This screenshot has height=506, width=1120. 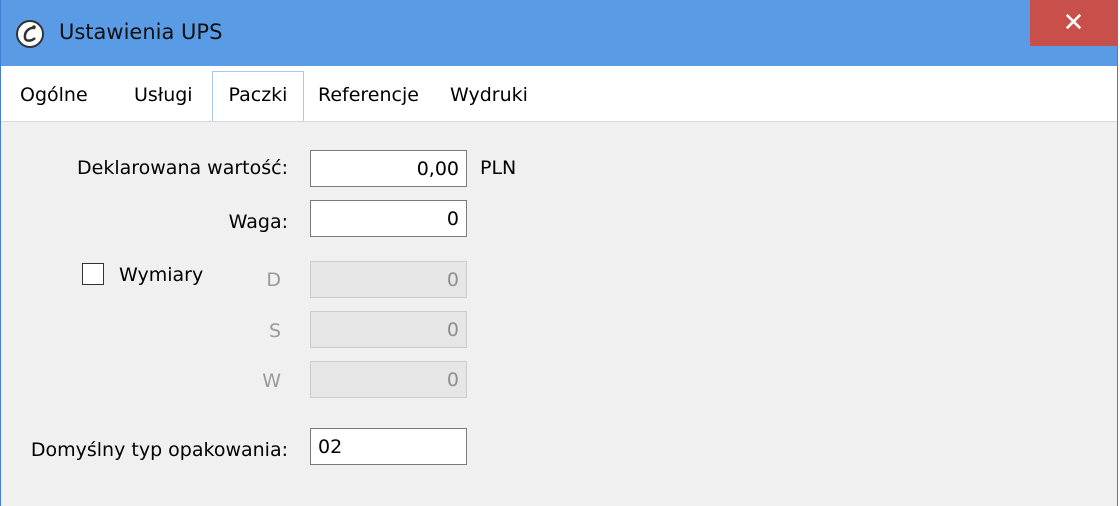 I want to click on height-field: 0, so click(x=388, y=379).